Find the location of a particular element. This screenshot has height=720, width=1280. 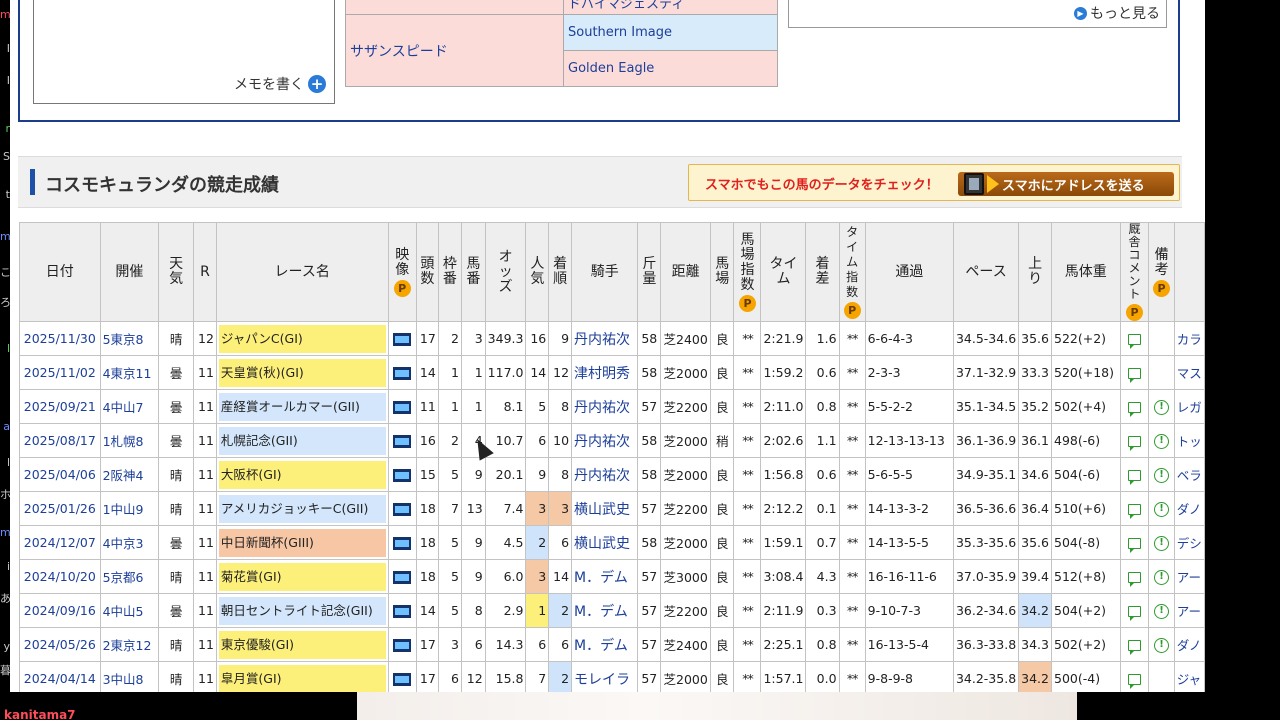

pedigree-row1: Southern Image is located at coordinates (670, 32).